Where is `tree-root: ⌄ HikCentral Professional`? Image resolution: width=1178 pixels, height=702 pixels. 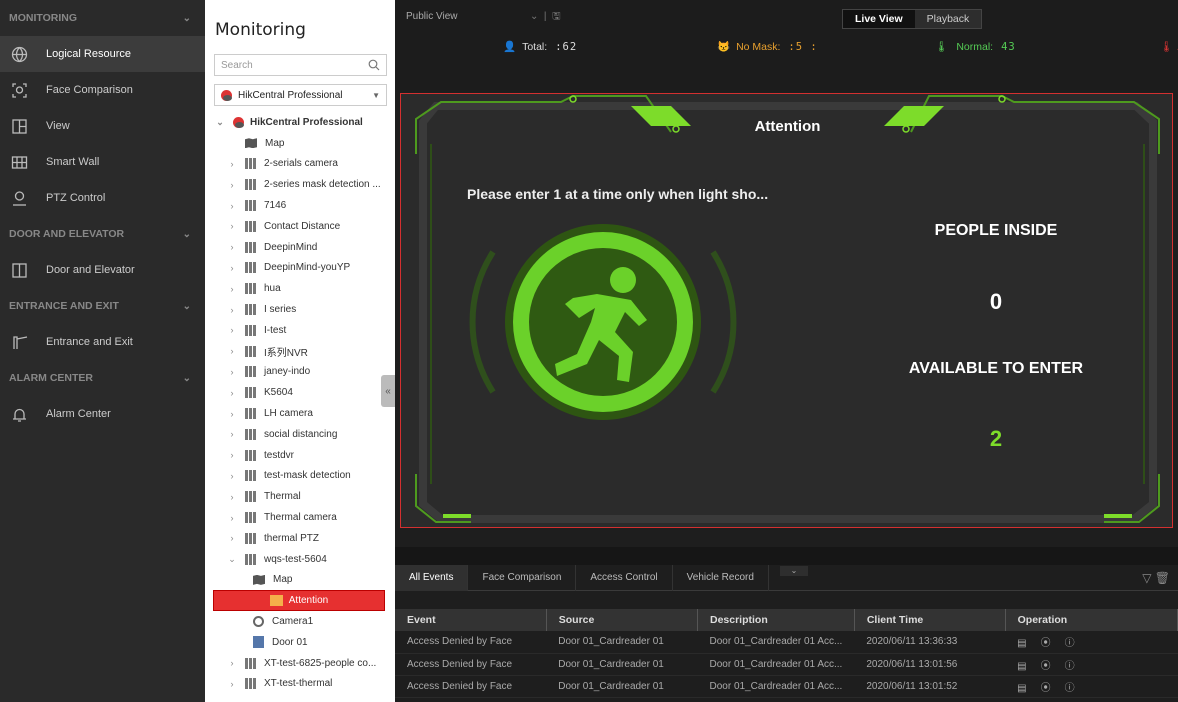
tree-root: ⌄ HikCentral Professional is located at coordinates (300, 122).